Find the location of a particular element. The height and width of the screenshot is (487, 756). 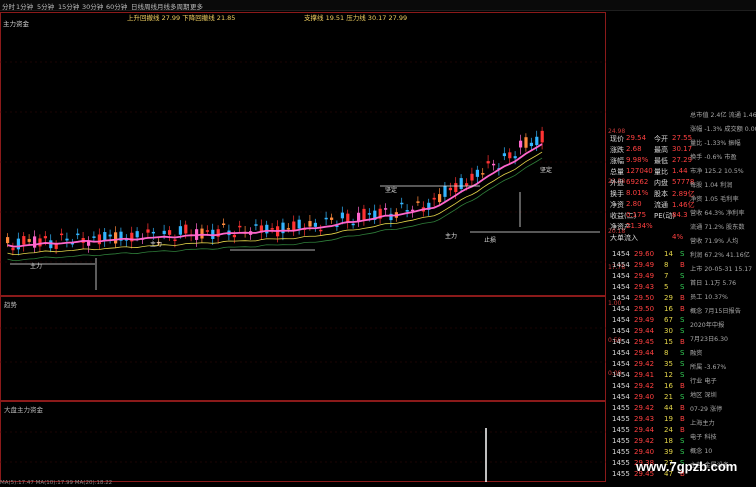

info-row: 净资 1.05 毛利率 is located at coordinates (714, 199).